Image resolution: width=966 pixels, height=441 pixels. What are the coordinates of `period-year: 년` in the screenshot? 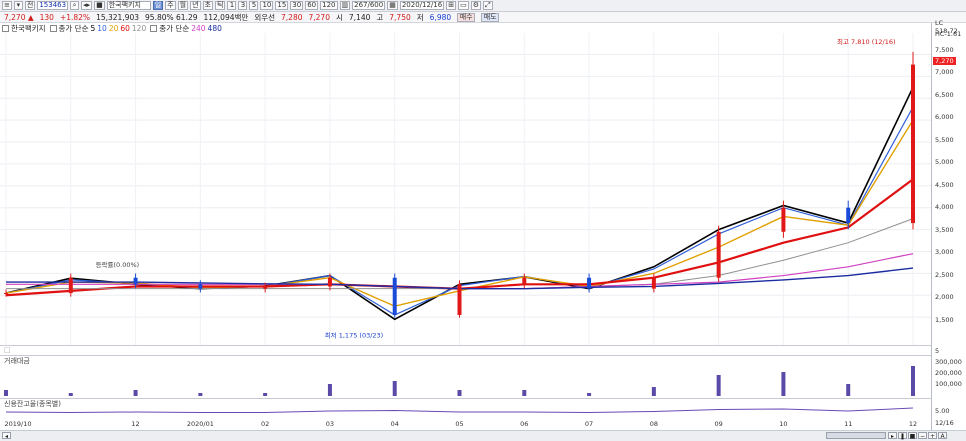 It's located at (195, 5).